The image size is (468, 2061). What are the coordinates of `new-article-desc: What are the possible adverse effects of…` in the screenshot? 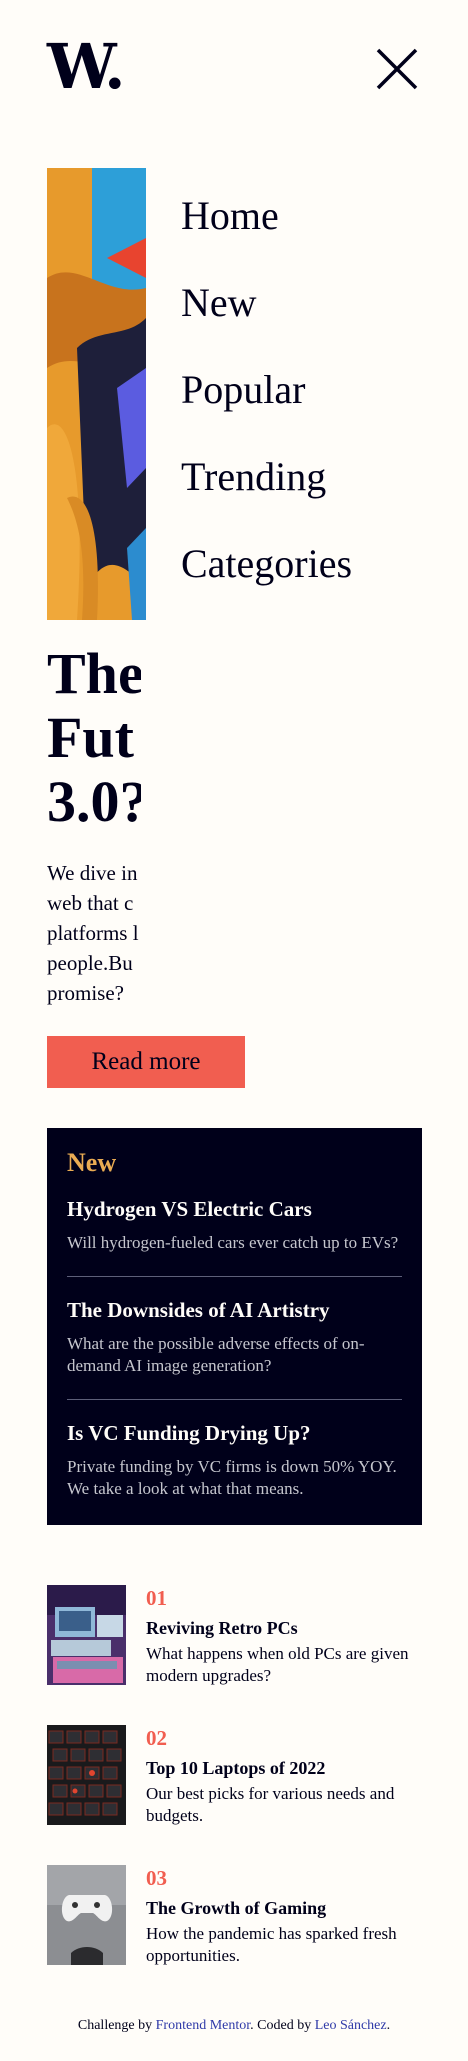 It's located at (216, 1354).